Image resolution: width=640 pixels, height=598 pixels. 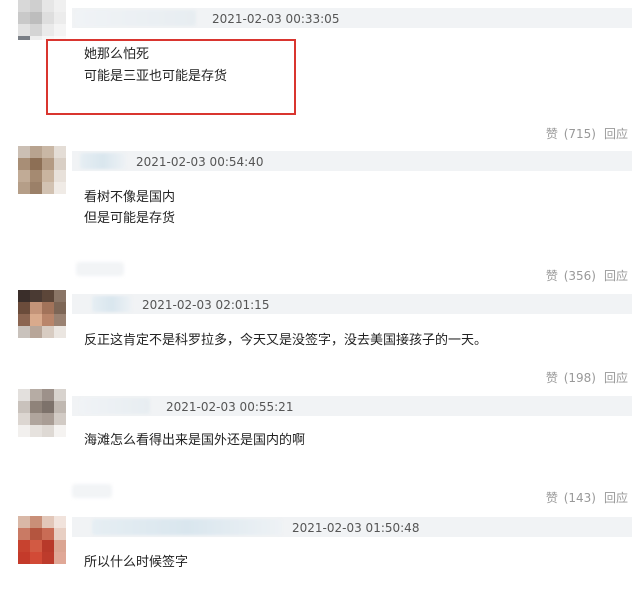 What do you see at coordinates (130, 218) in the screenshot?
I see `comment-text-line: 但是可能是存货` at bounding box center [130, 218].